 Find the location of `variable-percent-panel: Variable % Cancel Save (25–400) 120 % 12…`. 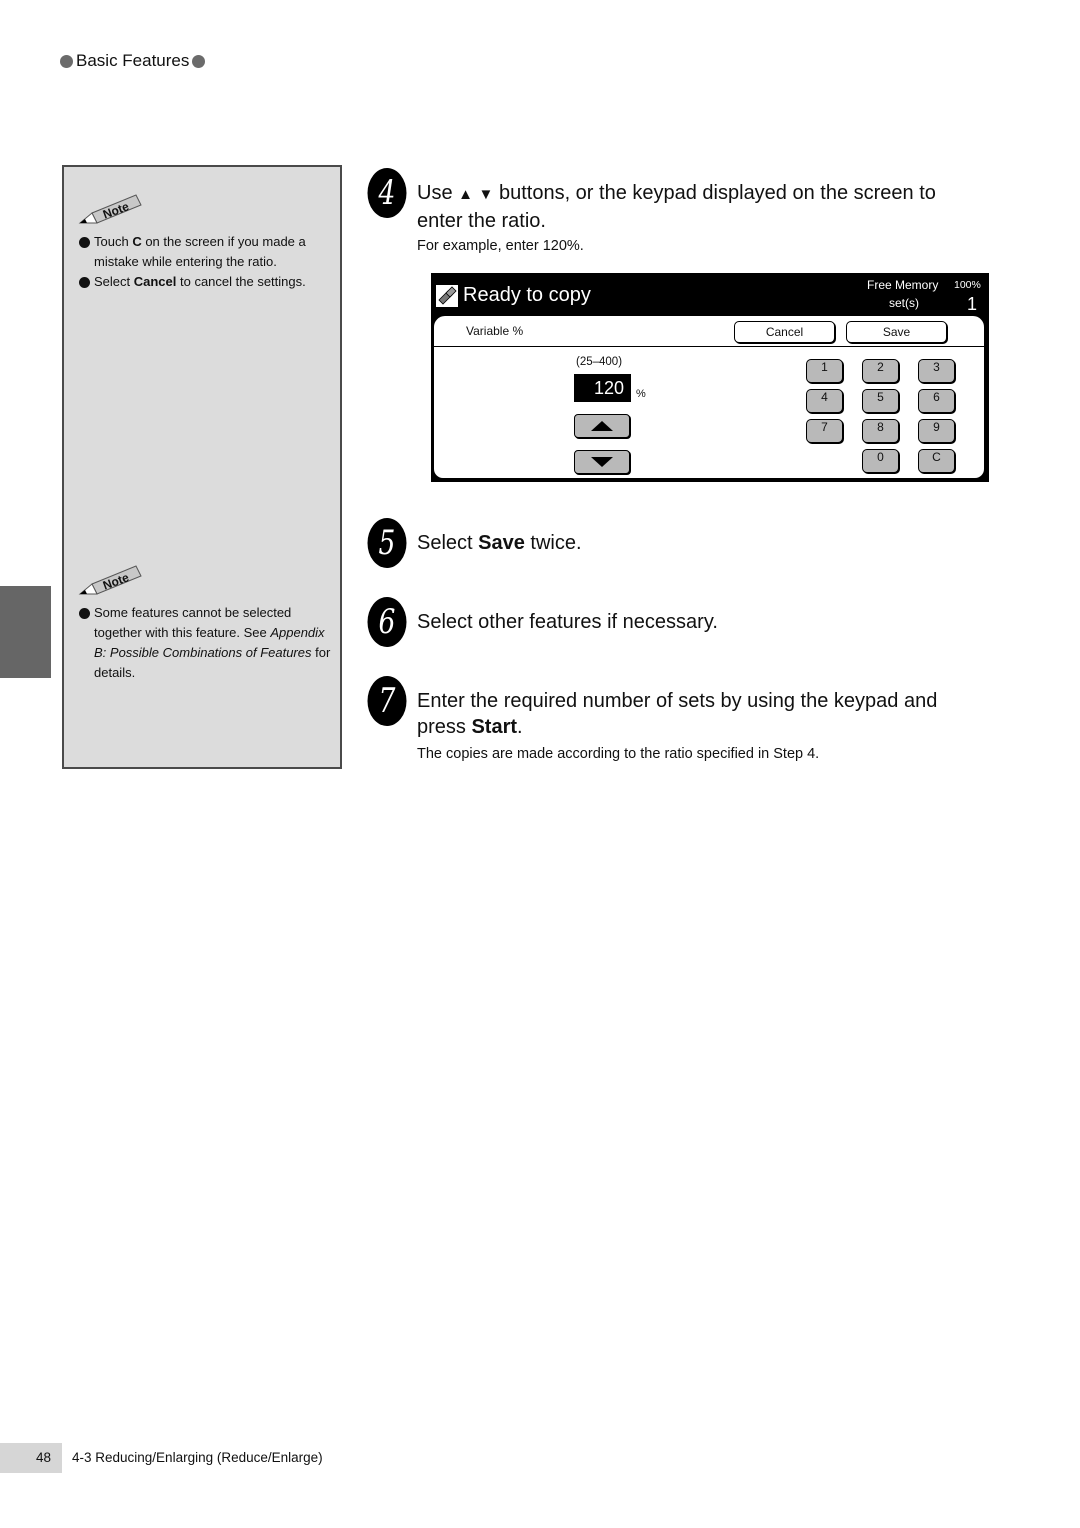

variable-percent-panel: Variable % Cancel Save (25–400) 120 % 12… is located at coordinates (709, 397).